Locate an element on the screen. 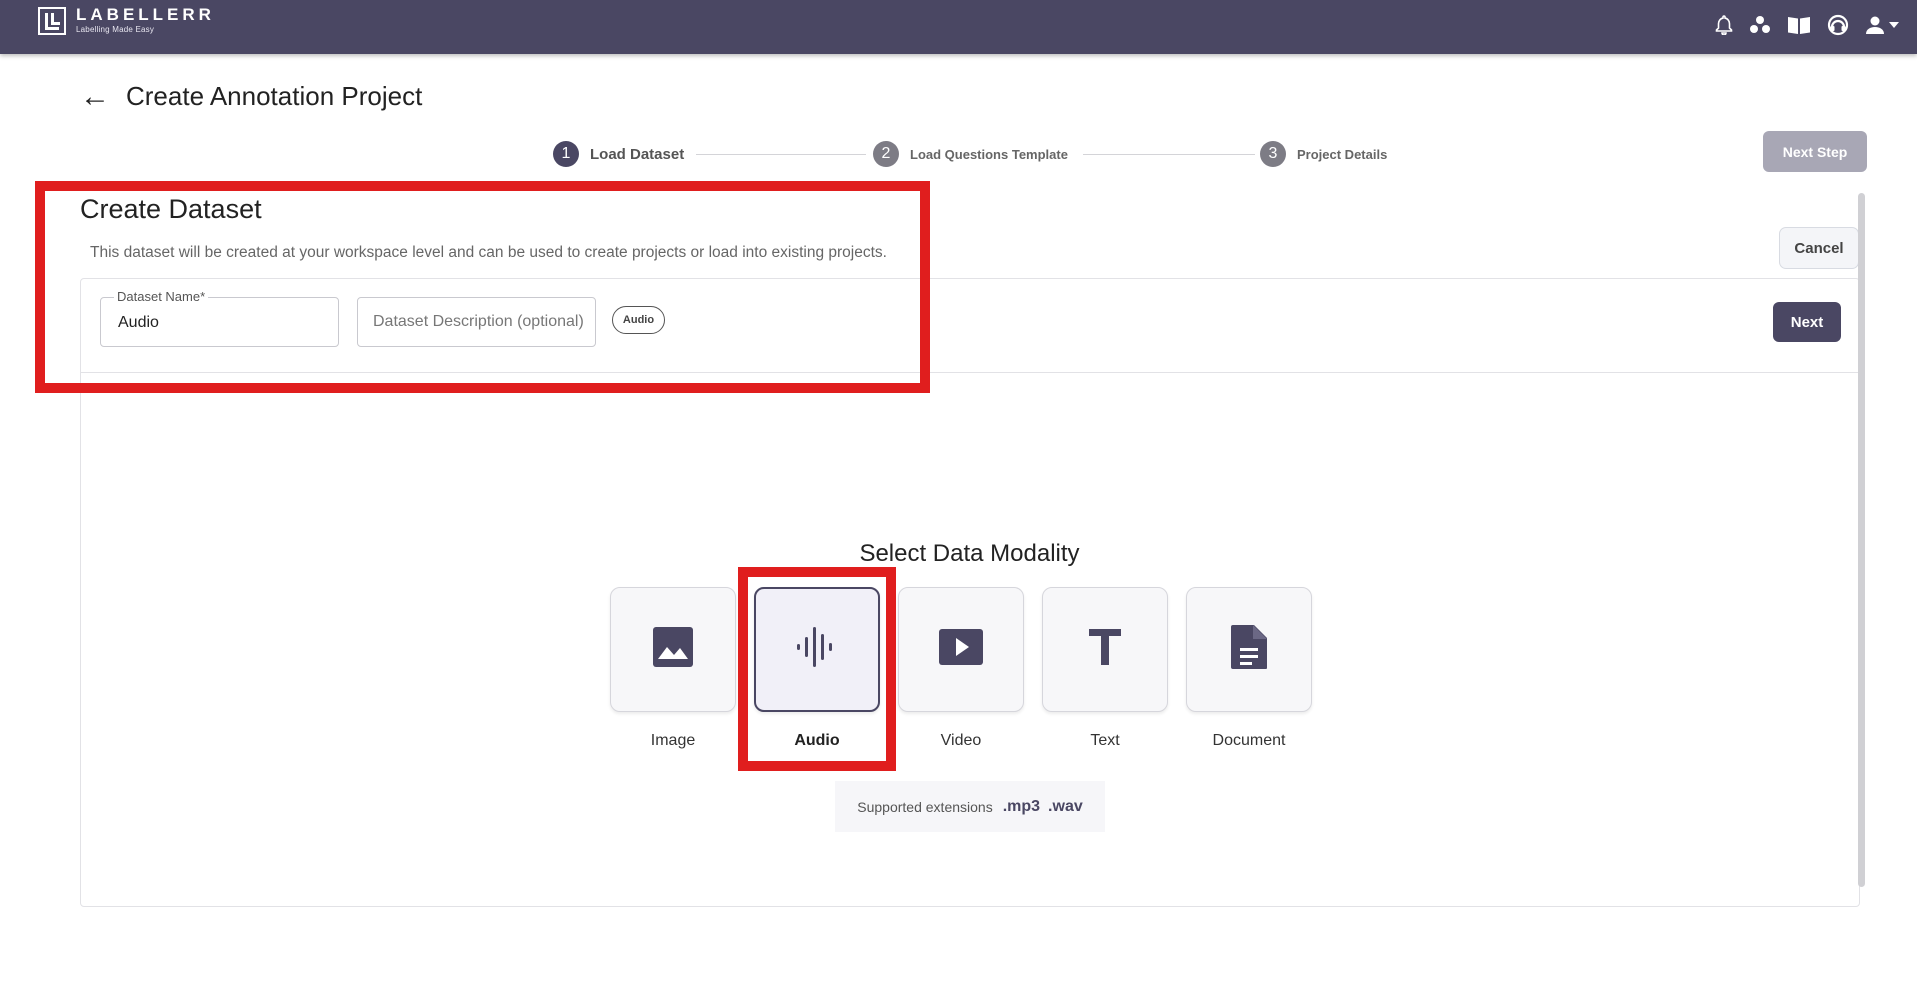  audio-wave-icon is located at coordinates (817, 649).